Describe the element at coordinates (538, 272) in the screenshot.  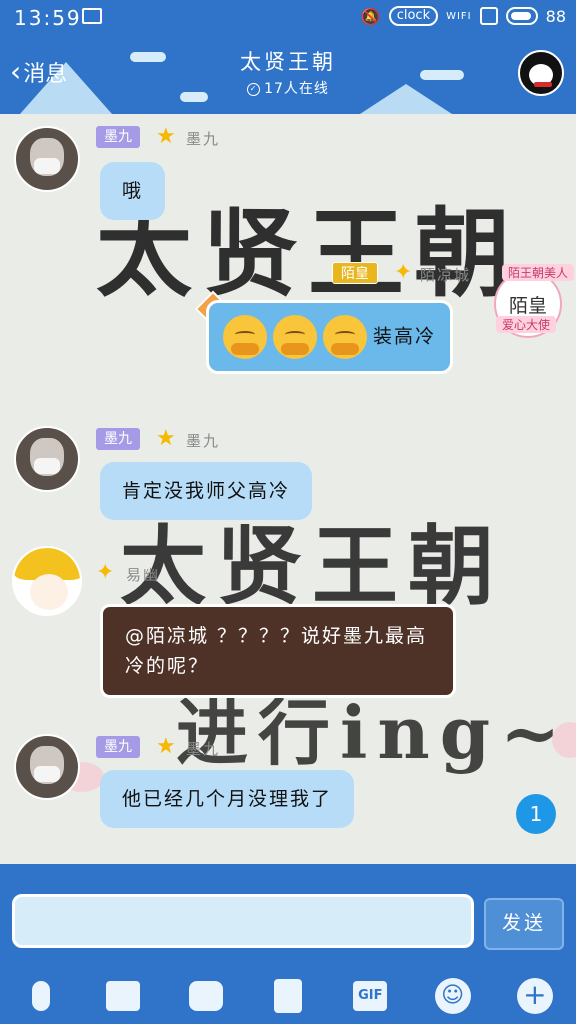
I see `avatar-top-tag: 陌王朝美人` at that location.